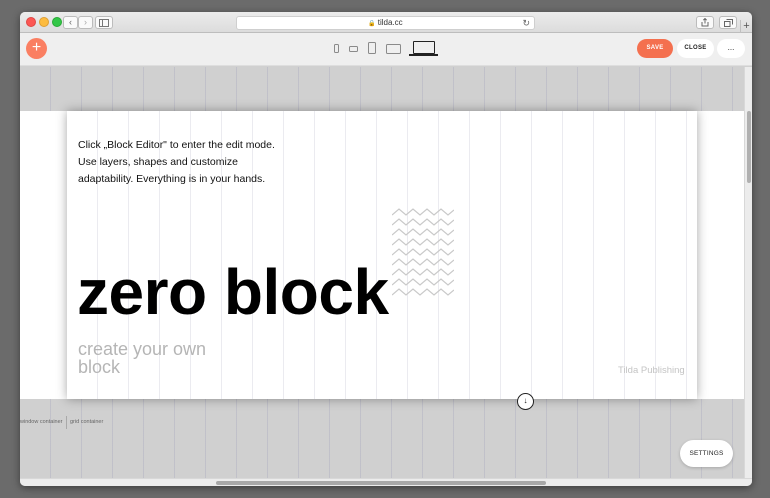 This screenshot has height=498, width=770. Describe the element at coordinates (57, 22) in the screenshot. I see `maximize-window-icon` at that location.